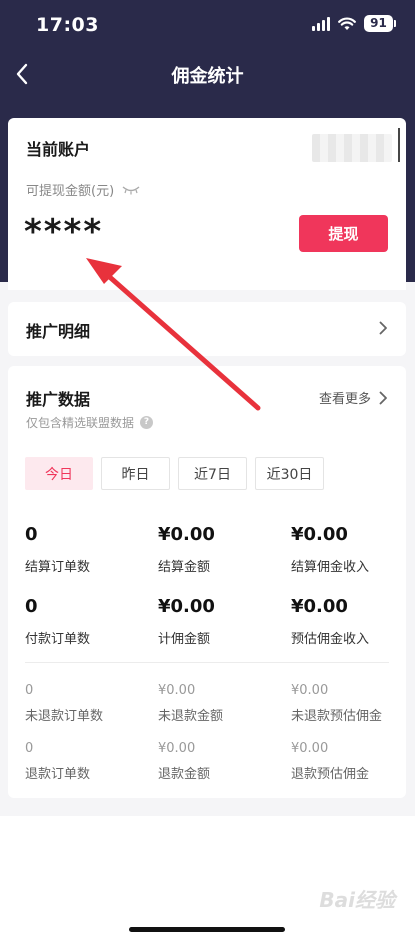  Describe the element at coordinates (207, 329) in the screenshot. I see `promo-detail-row: 推广明细` at that location.